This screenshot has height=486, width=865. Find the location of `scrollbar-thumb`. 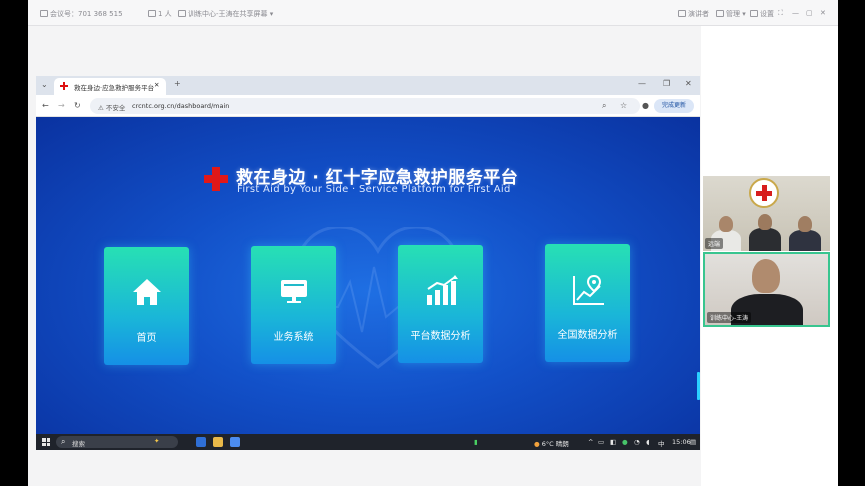

scrollbar-thumb is located at coordinates (698, 386).